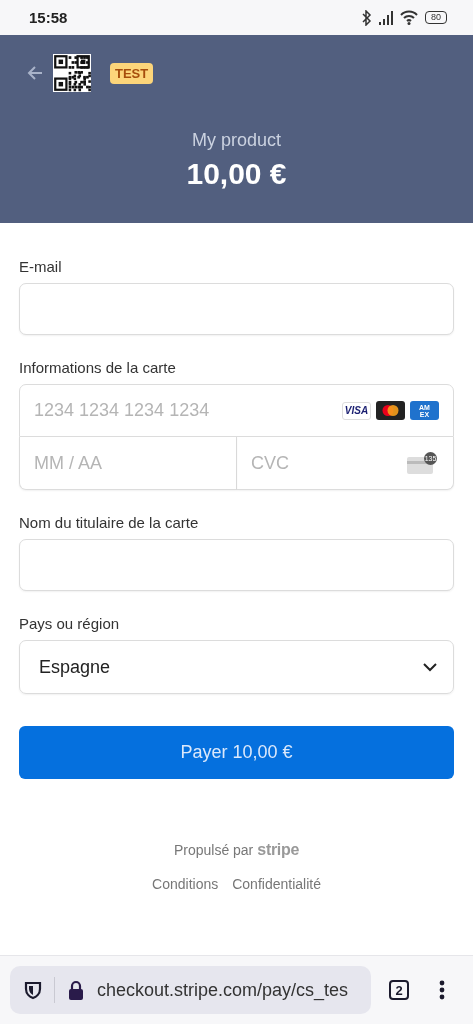 Image resolution: width=473 pixels, height=1024 pixels. What do you see at coordinates (236, 667) in the screenshot?
I see `country-select: Espagne` at bounding box center [236, 667].